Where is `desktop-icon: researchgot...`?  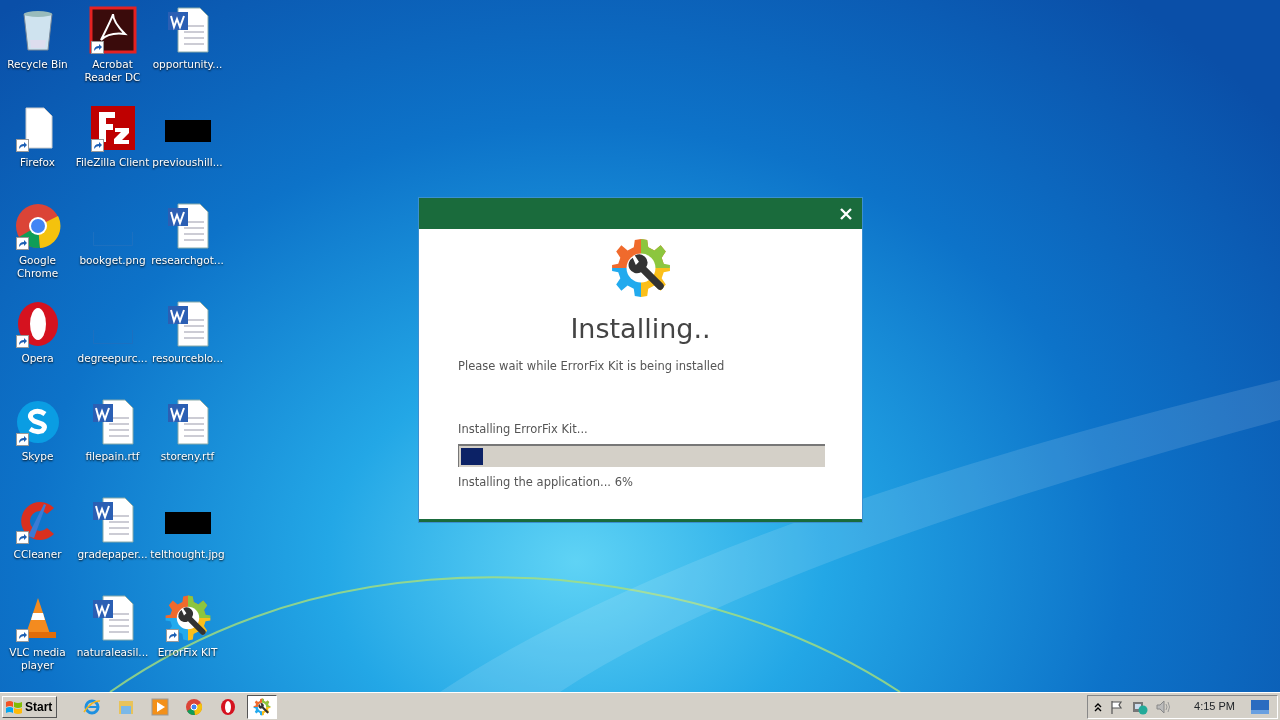 desktop-icon: researchgot... is located at coordinates (187, 251).